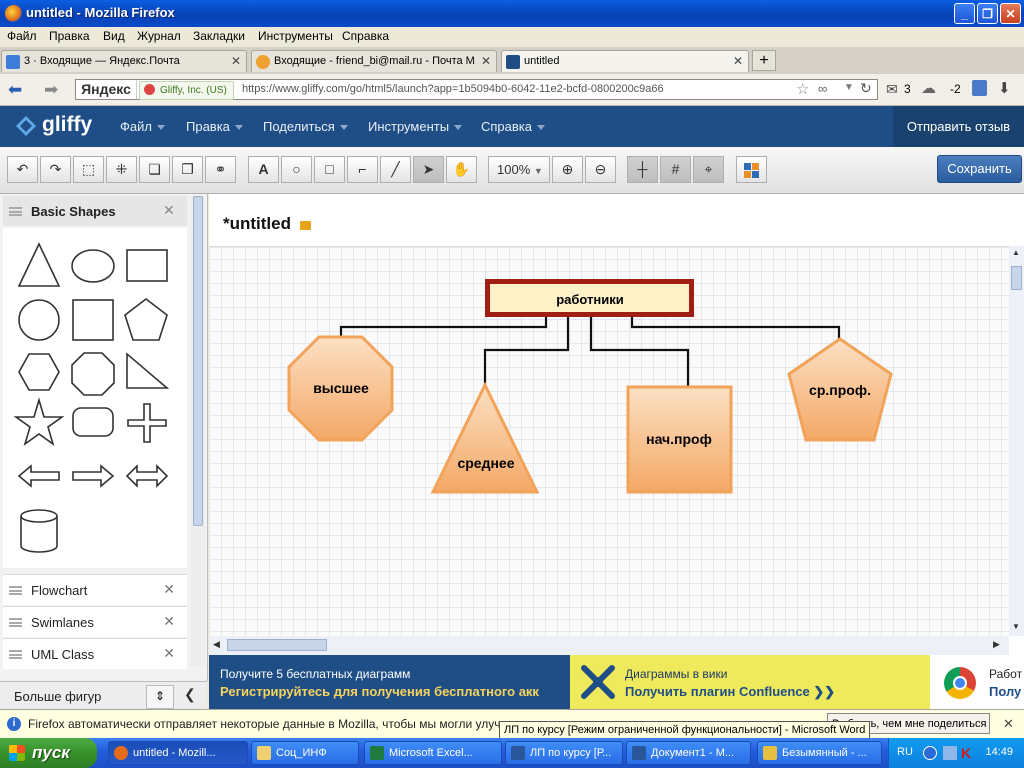 The width and height of the screenshot is (1024, 768). I want to click on more-shapes-button: Больше фигур, so click(57, 696).